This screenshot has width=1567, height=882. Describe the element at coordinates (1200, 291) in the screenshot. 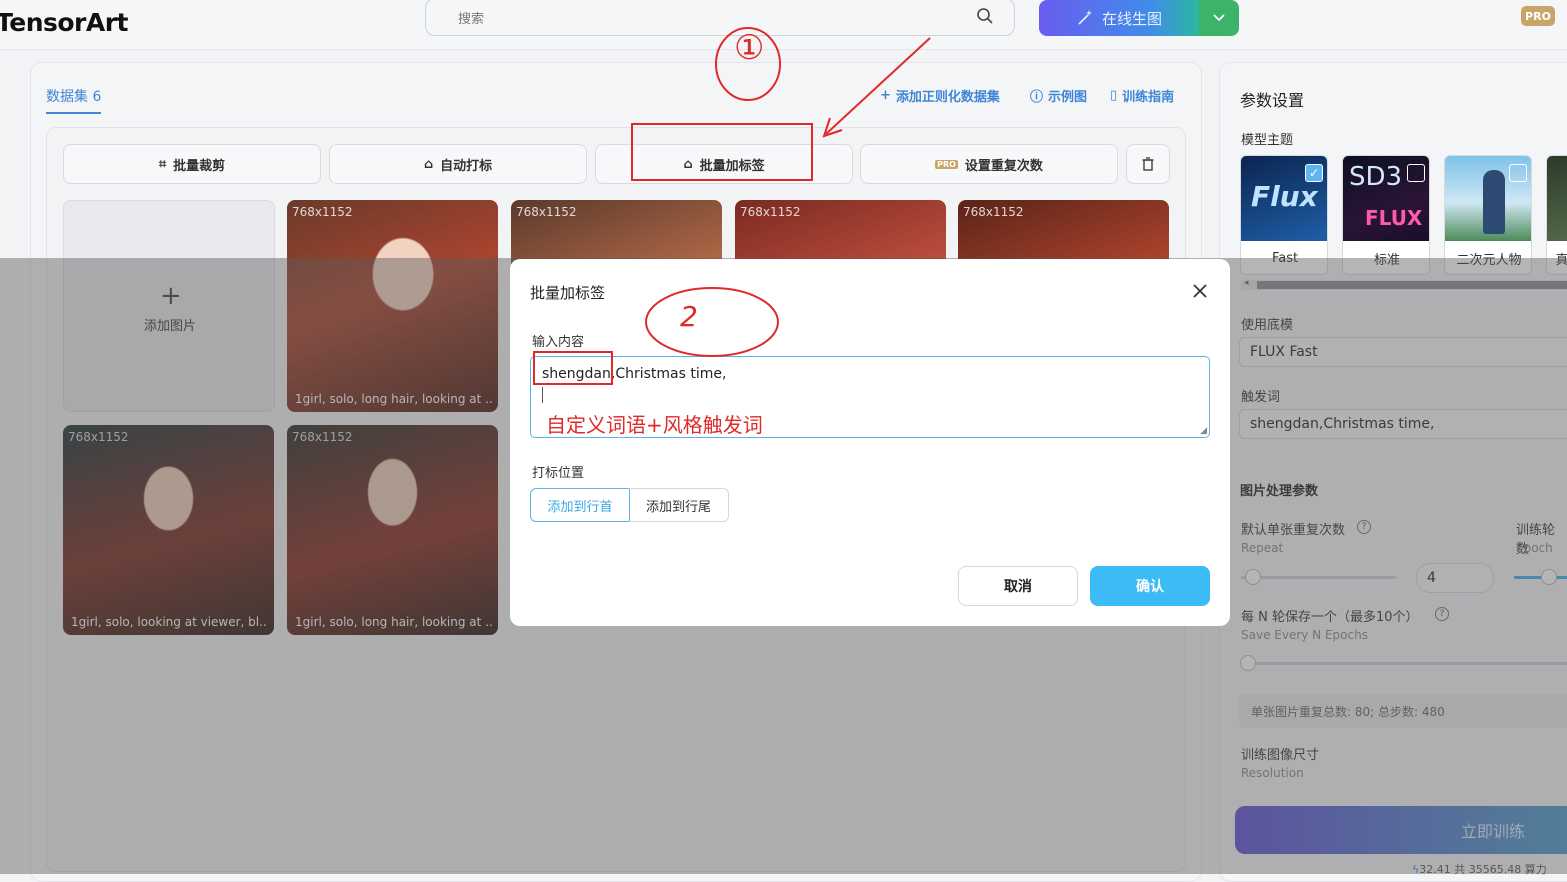

I see `close-icon` at that location.